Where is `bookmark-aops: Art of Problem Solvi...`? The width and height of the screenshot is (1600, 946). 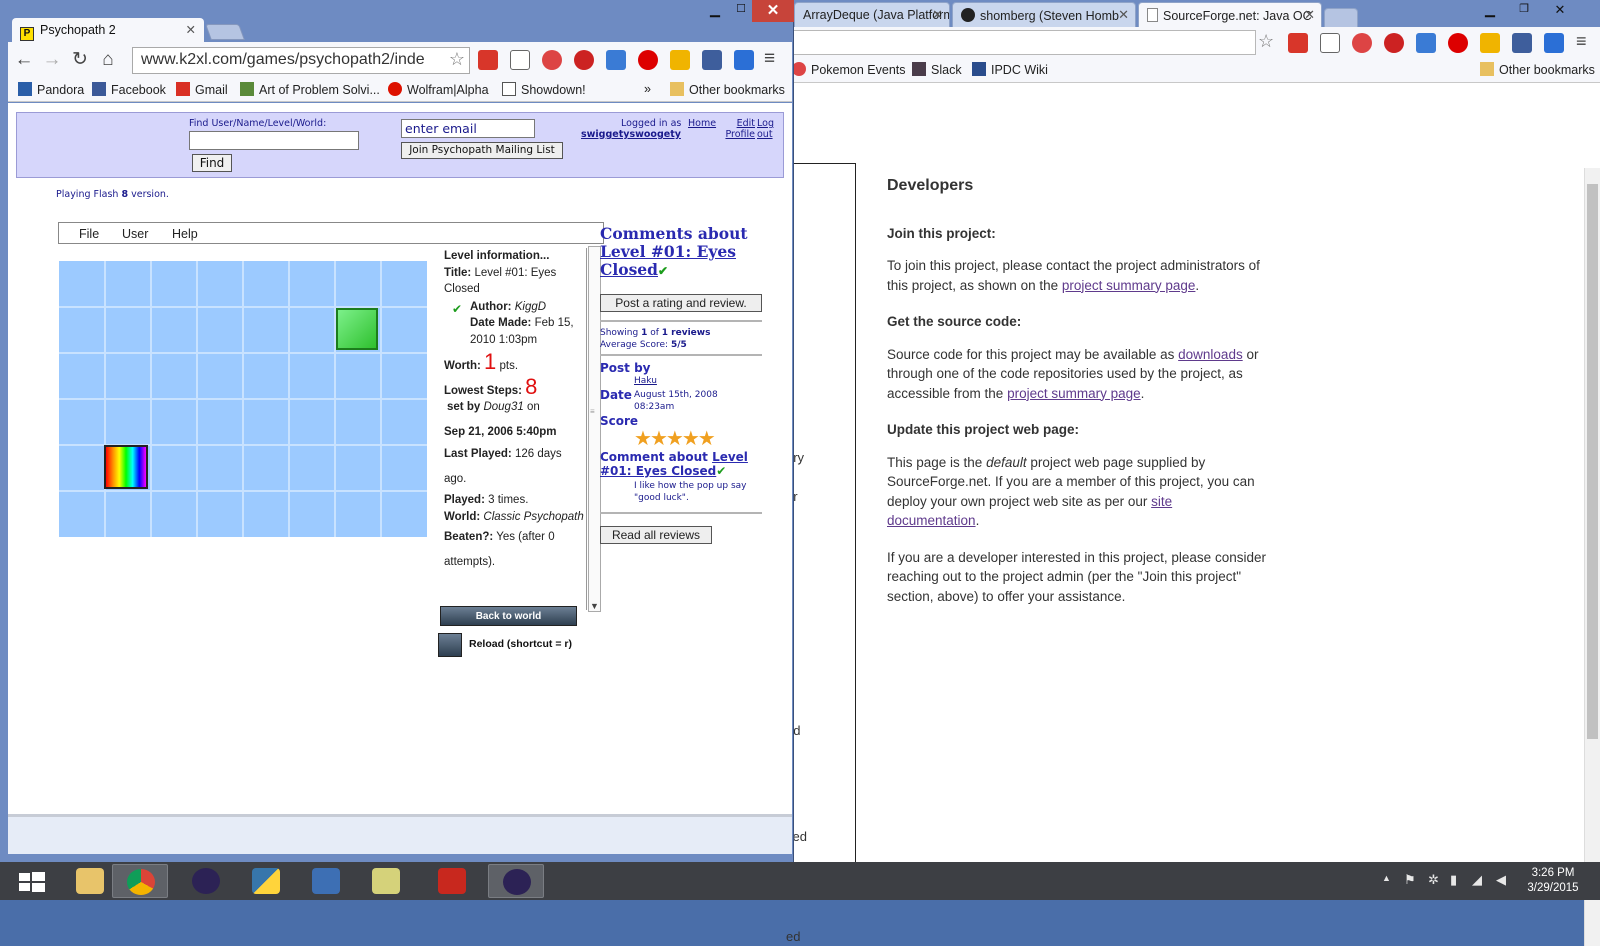
bookmark-aops: Art of Problem Solvi... is located at coordinates (310, 89).